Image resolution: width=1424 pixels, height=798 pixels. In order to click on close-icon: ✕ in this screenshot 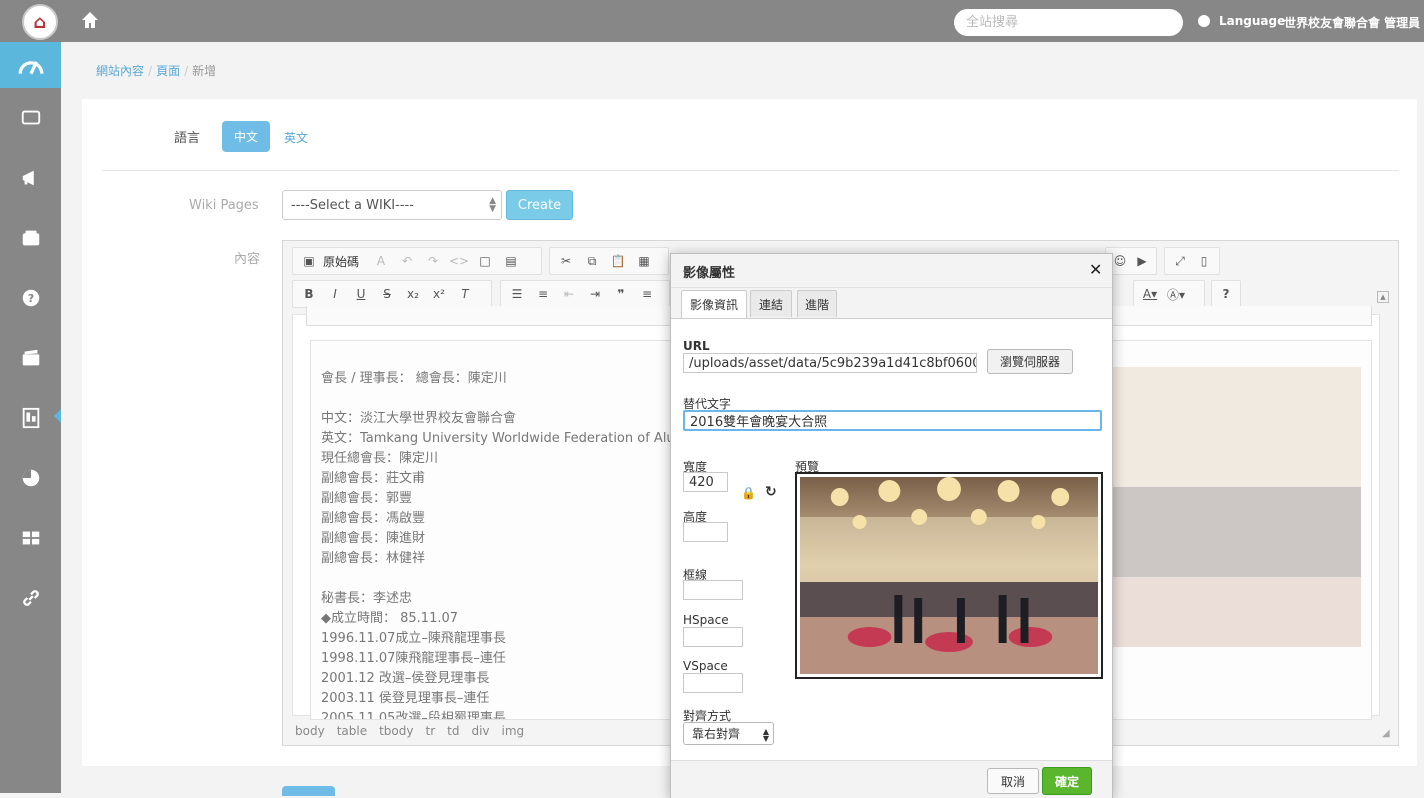, I will do `click(1095, 269)`.